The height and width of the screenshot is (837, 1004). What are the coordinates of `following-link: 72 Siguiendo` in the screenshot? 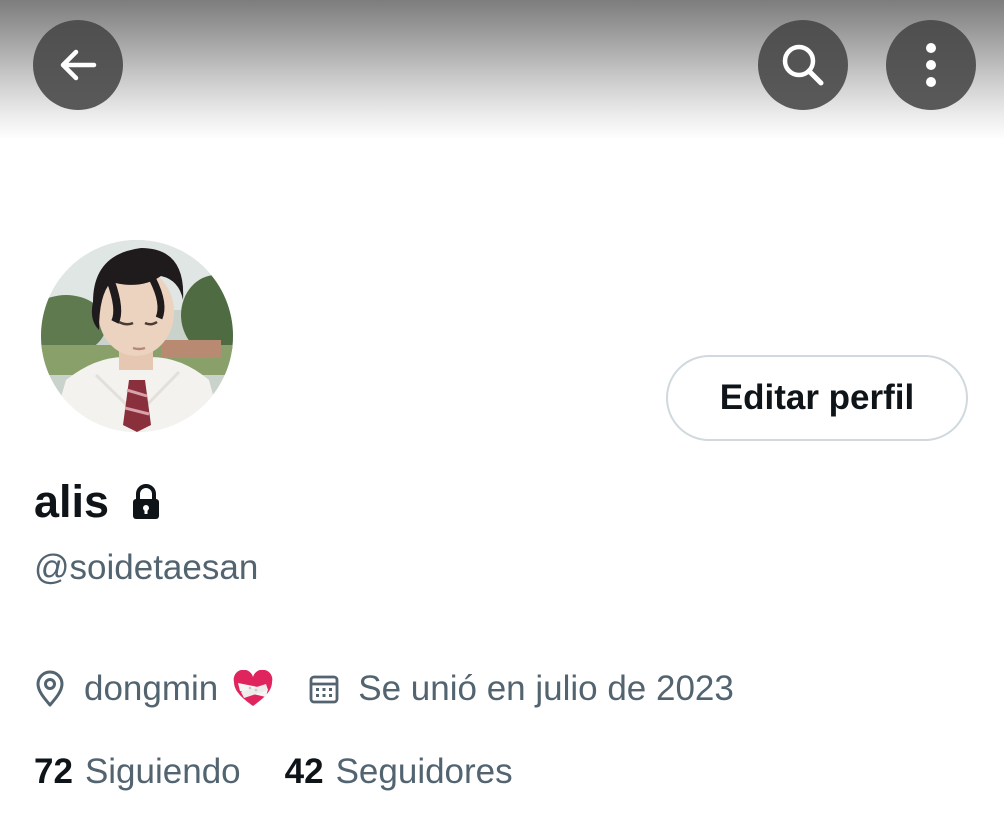 It's located at (137, 772).